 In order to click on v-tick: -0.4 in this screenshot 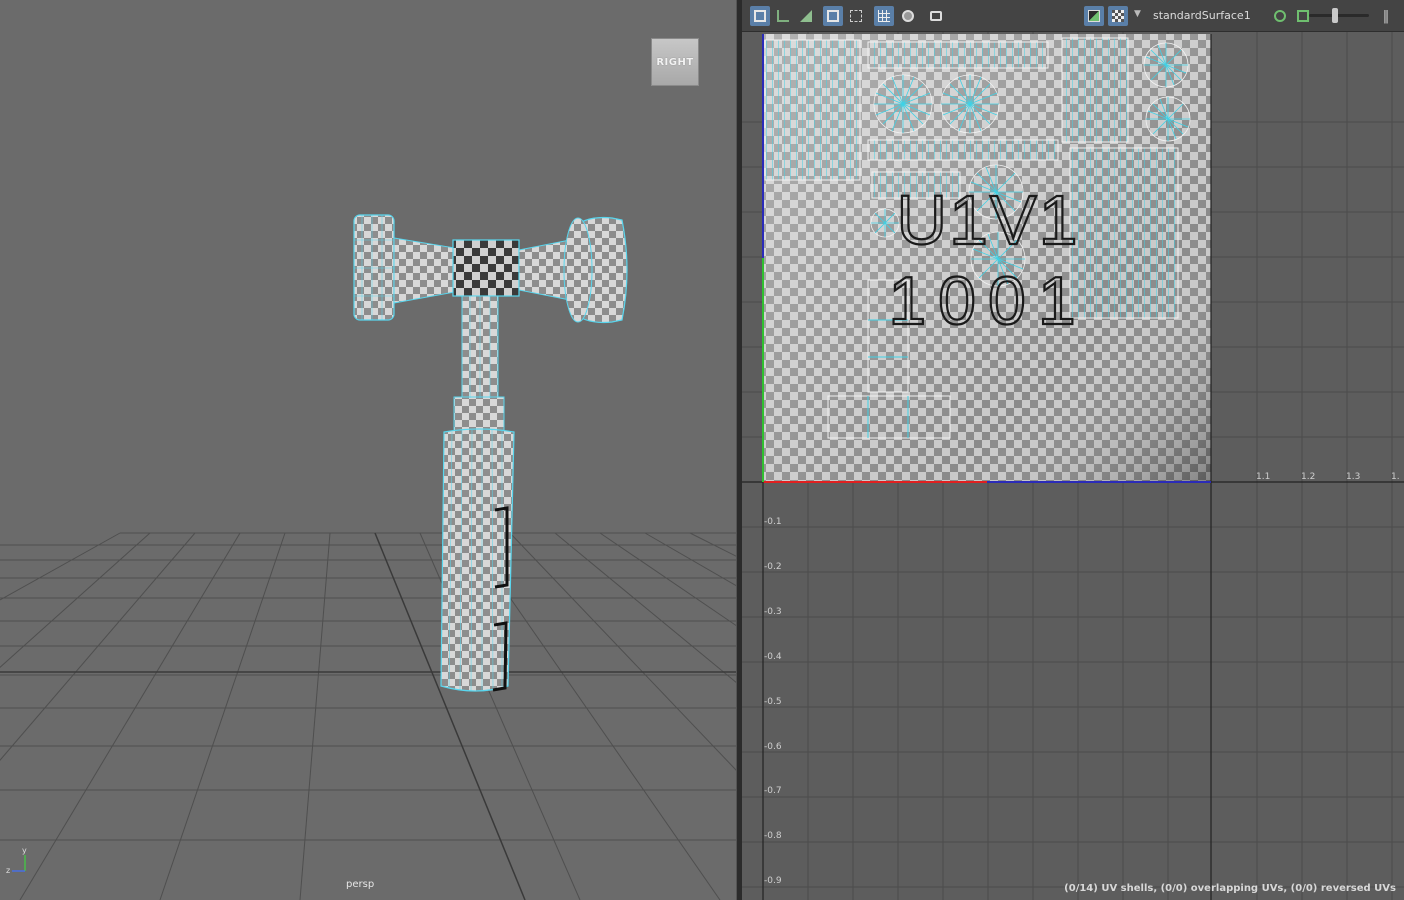, I will do `click(773, 657)`.